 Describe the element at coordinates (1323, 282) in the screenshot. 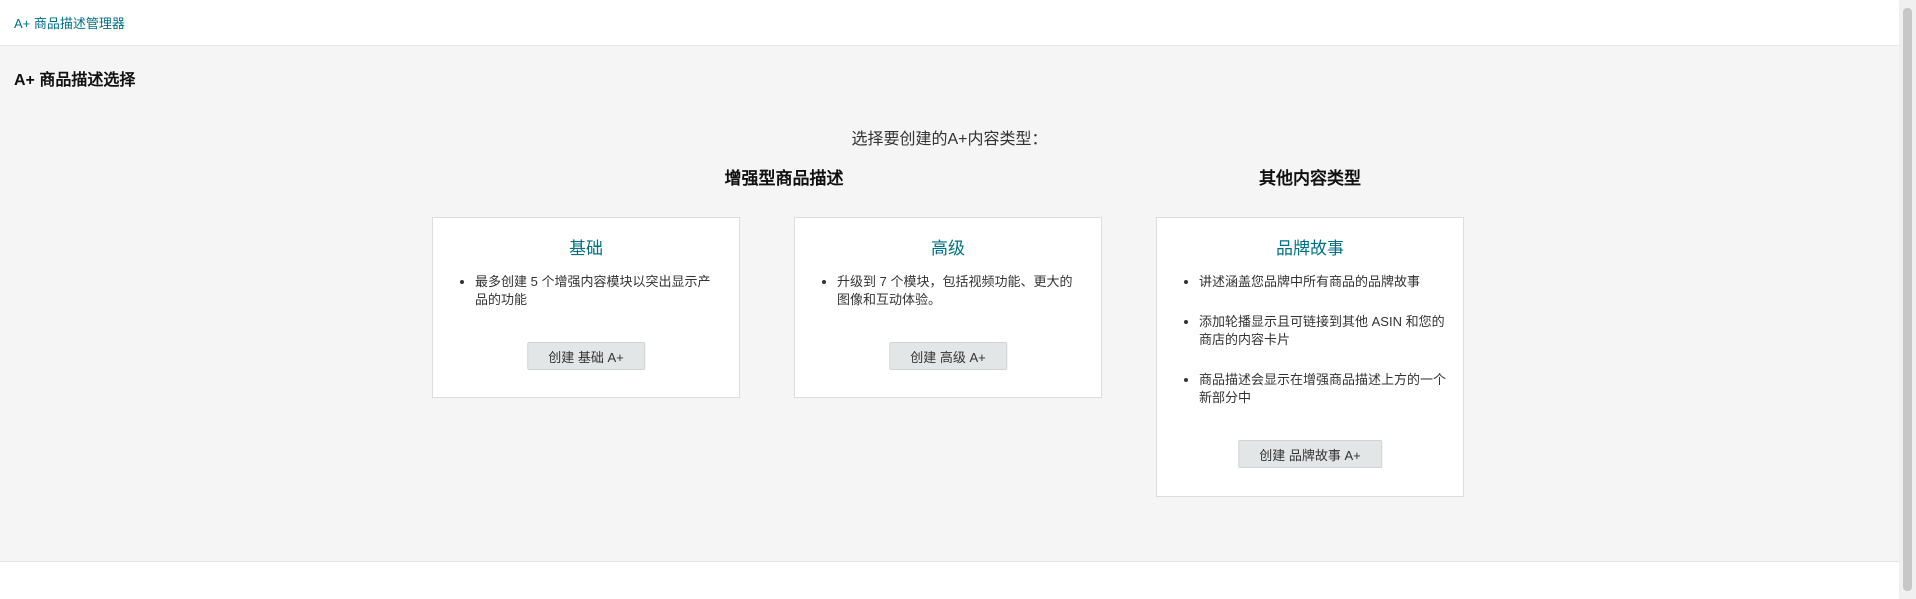

I see `list-item: 讲述涵盖您品牌中所有商品的品牌故事` at that location.